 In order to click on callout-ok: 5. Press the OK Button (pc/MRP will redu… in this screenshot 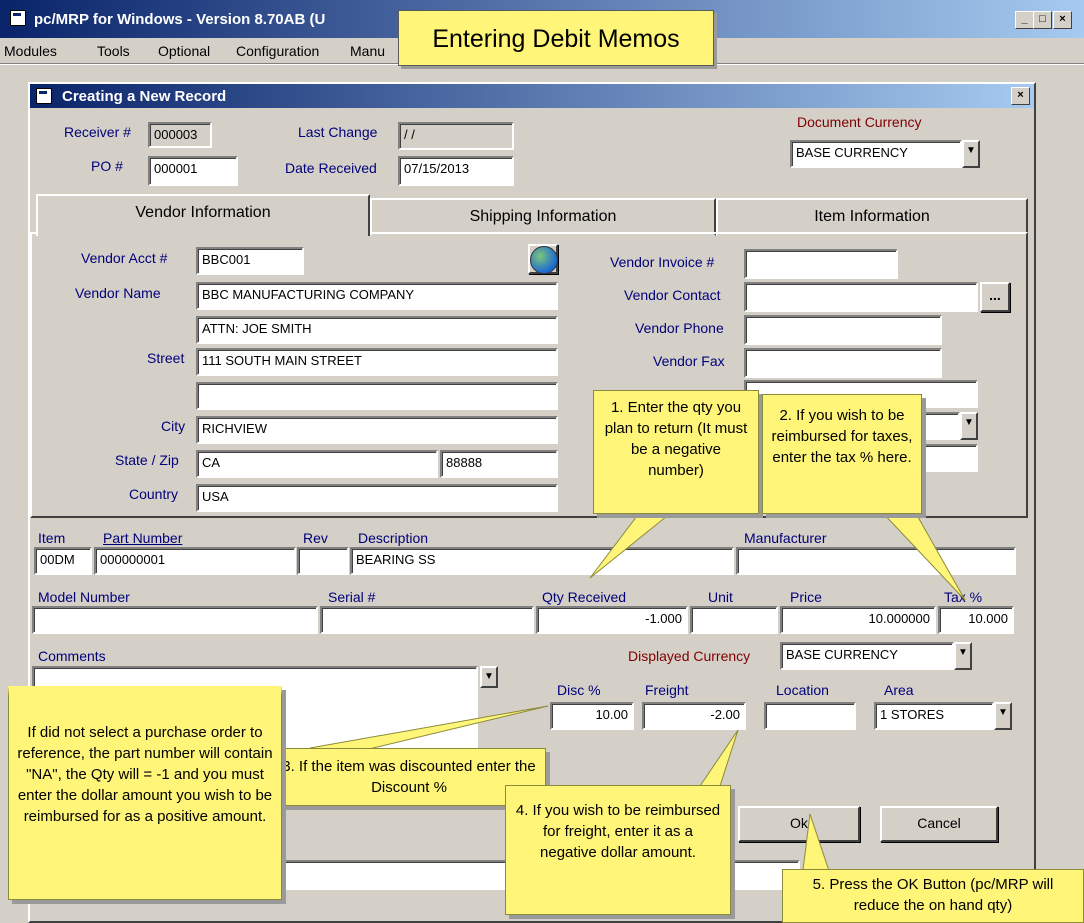, I will do `click(933, 896)`.